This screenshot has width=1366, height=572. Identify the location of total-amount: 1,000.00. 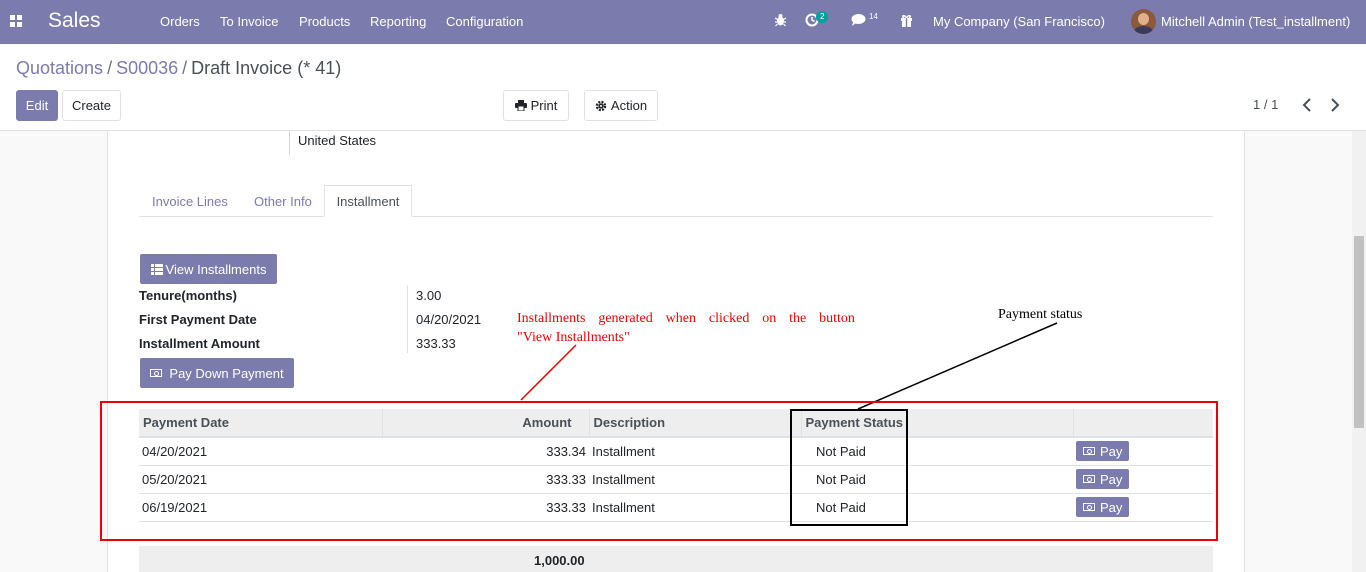
(559, 560).